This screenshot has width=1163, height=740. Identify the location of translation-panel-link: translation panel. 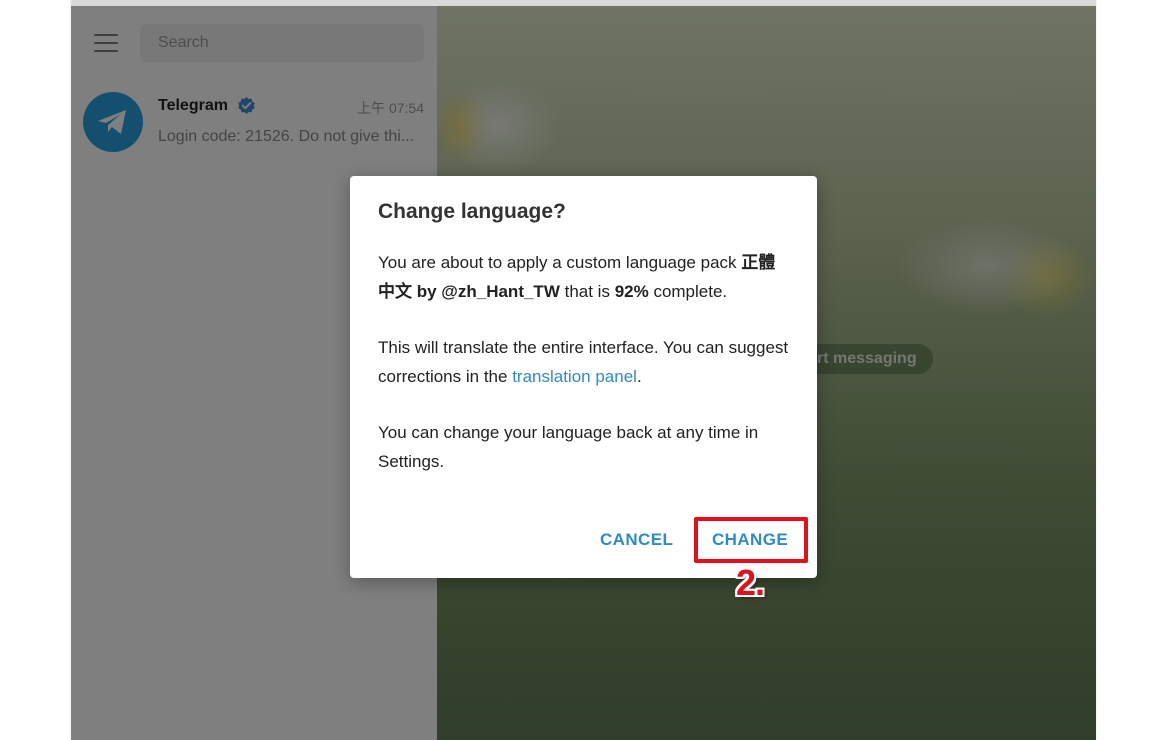
(574, 376).